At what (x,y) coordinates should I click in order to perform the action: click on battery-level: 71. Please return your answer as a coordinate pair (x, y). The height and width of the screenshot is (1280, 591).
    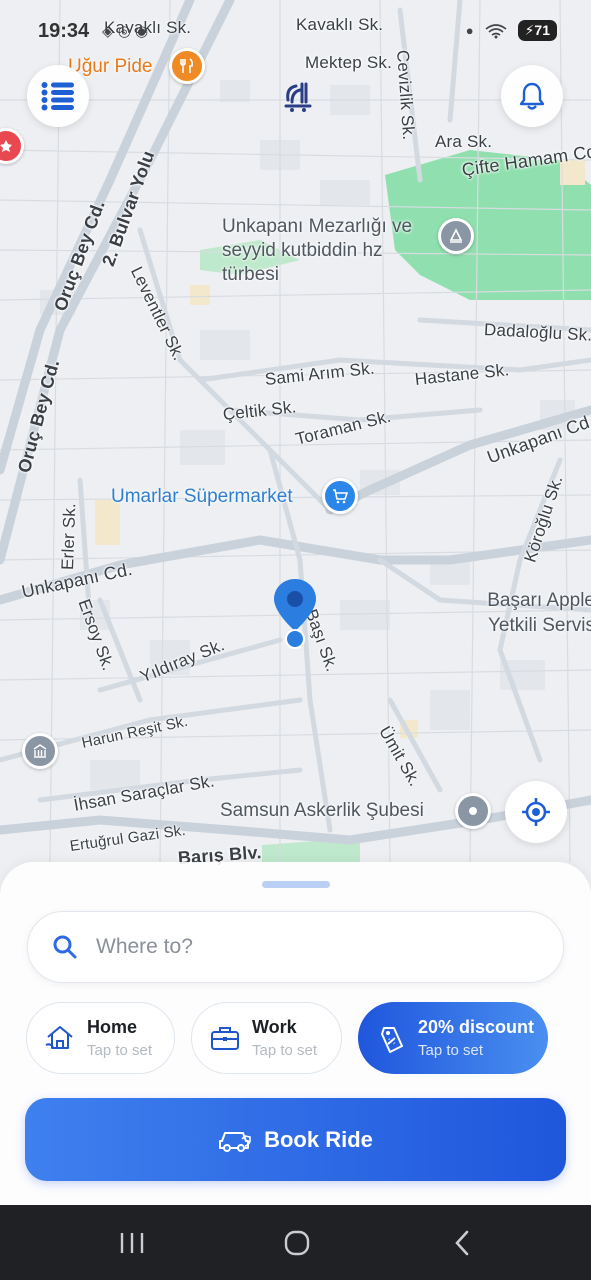
    Looking at the image, I should click on (542, 30).